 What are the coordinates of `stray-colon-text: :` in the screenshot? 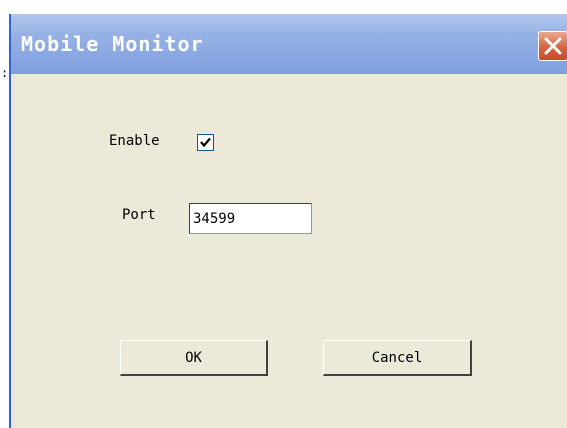 It's located at (5, 73).